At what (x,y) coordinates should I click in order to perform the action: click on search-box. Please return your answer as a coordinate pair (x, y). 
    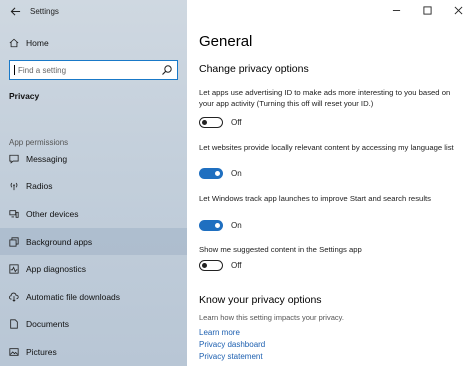
    Looking at the image, I should click on (93, 70).